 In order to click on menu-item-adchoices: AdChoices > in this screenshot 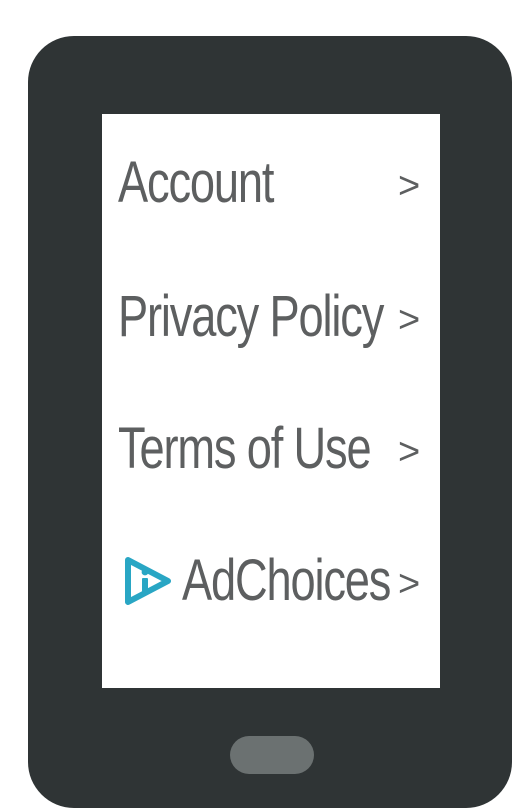, I will do `click(271, 581)`.